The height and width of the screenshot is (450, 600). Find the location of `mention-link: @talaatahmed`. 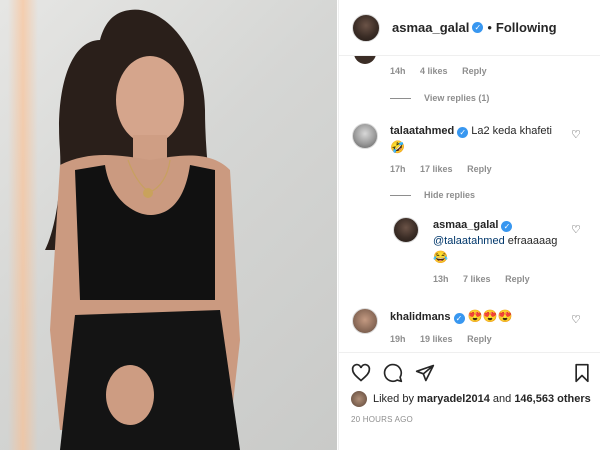

mention-link: @talaatahmed is located at coordinates (469, 241).